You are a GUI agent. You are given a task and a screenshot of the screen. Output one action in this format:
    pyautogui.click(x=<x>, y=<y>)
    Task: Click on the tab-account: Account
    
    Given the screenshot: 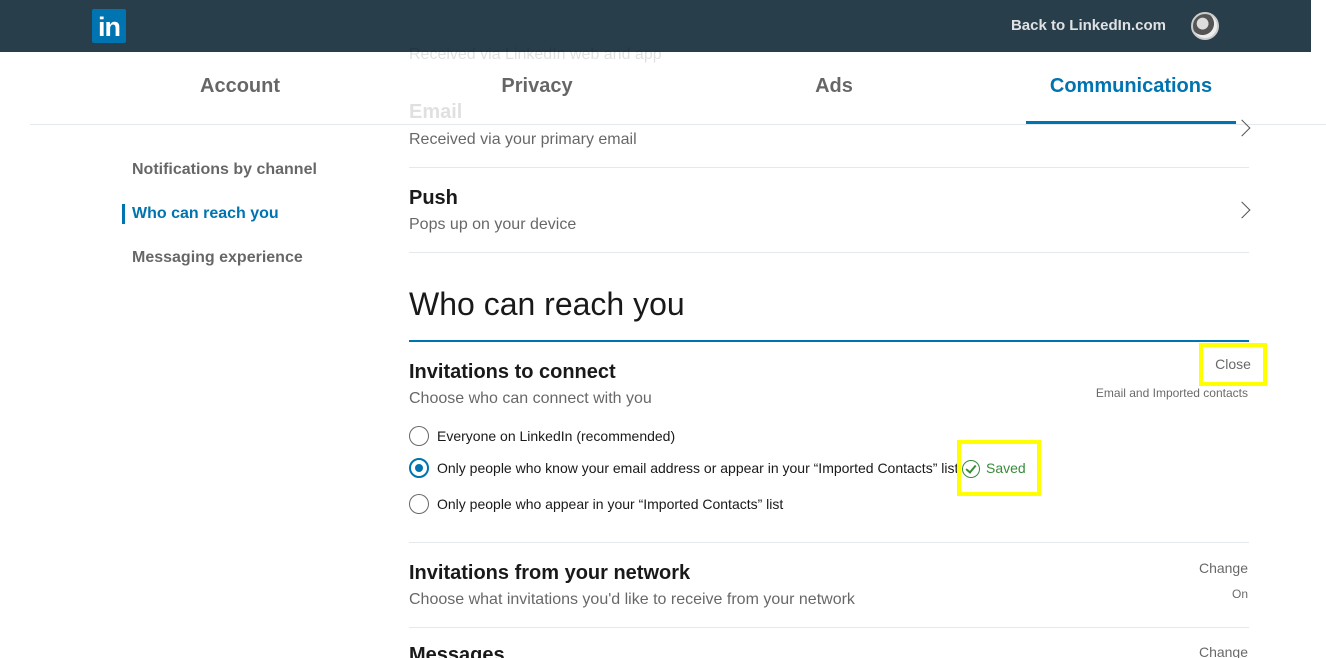 What is the action you would take?
    pyautogui.click(x=240, y=88)
    